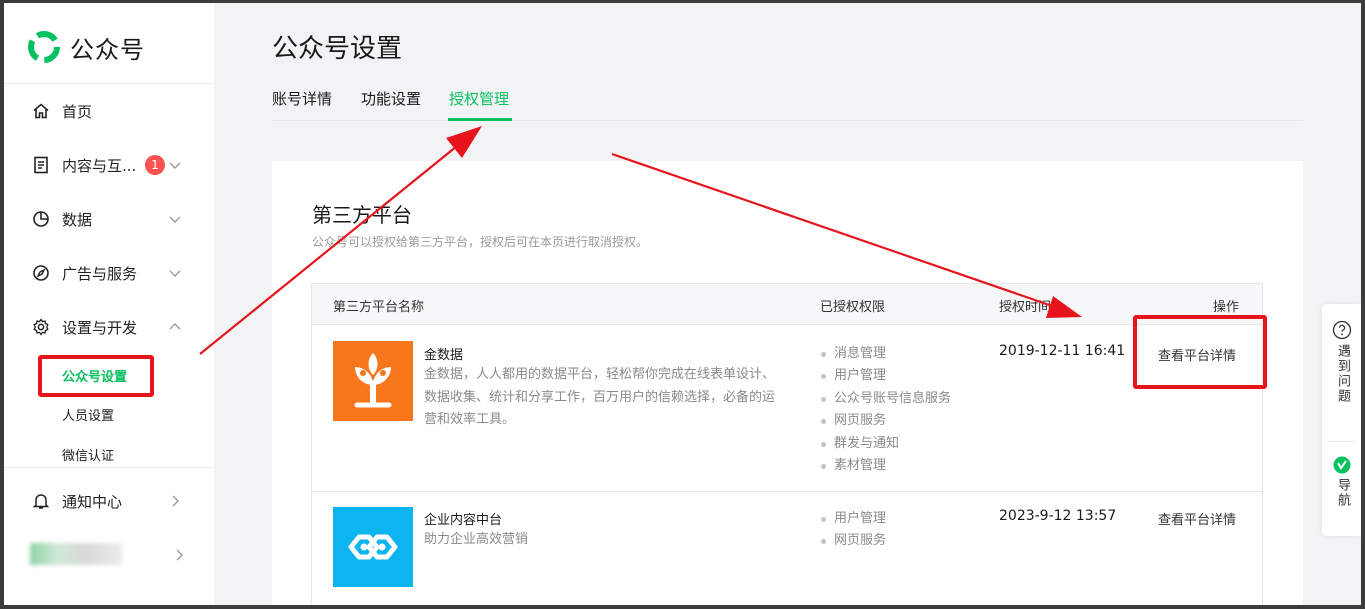  I want to click on sidebar-item-label: 设置与开发, so click(100, 327).